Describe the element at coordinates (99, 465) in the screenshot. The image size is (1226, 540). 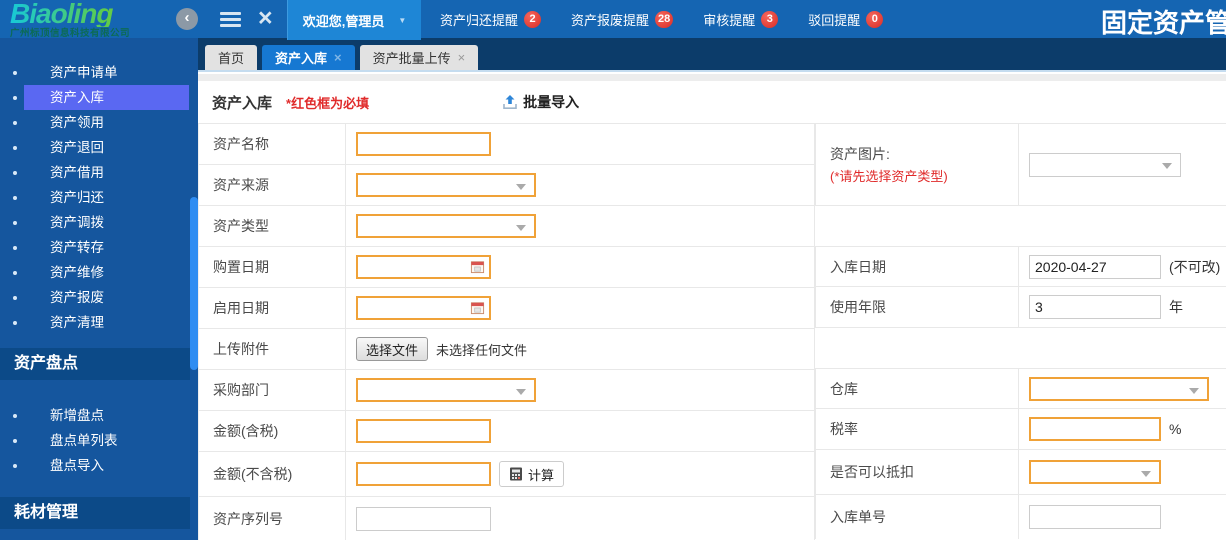
I see `sidebar-item-inventory-import: 盘点导入` at that location.